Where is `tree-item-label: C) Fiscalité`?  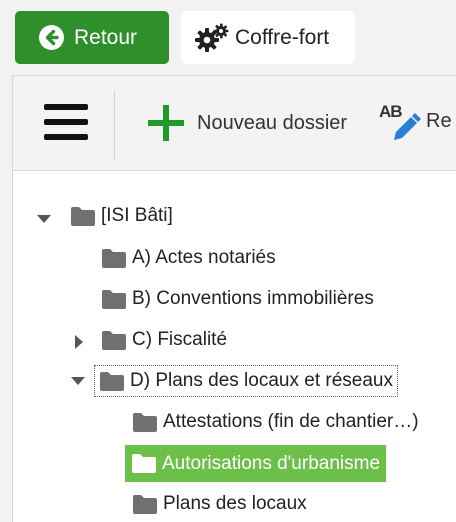 tree-item-label: C) Fiscalité is located at coordinates (180, 339).